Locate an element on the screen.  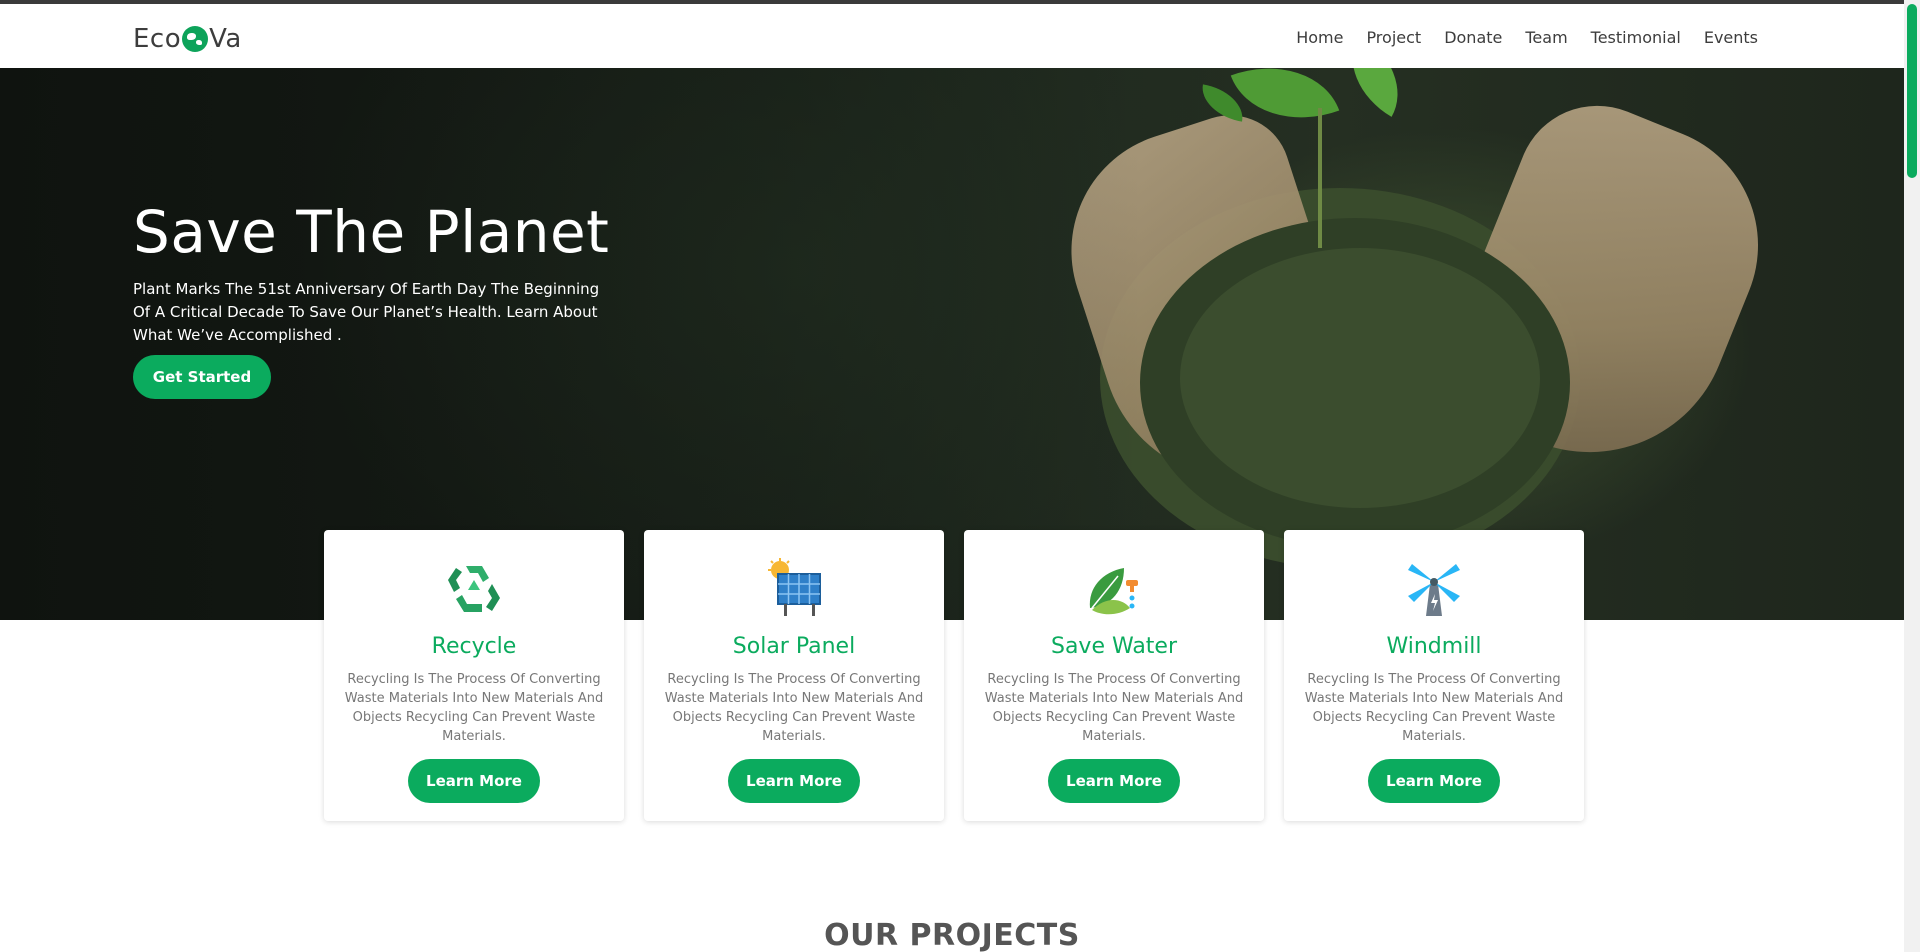
windmill-icon is located at coordinates (1434, 588).